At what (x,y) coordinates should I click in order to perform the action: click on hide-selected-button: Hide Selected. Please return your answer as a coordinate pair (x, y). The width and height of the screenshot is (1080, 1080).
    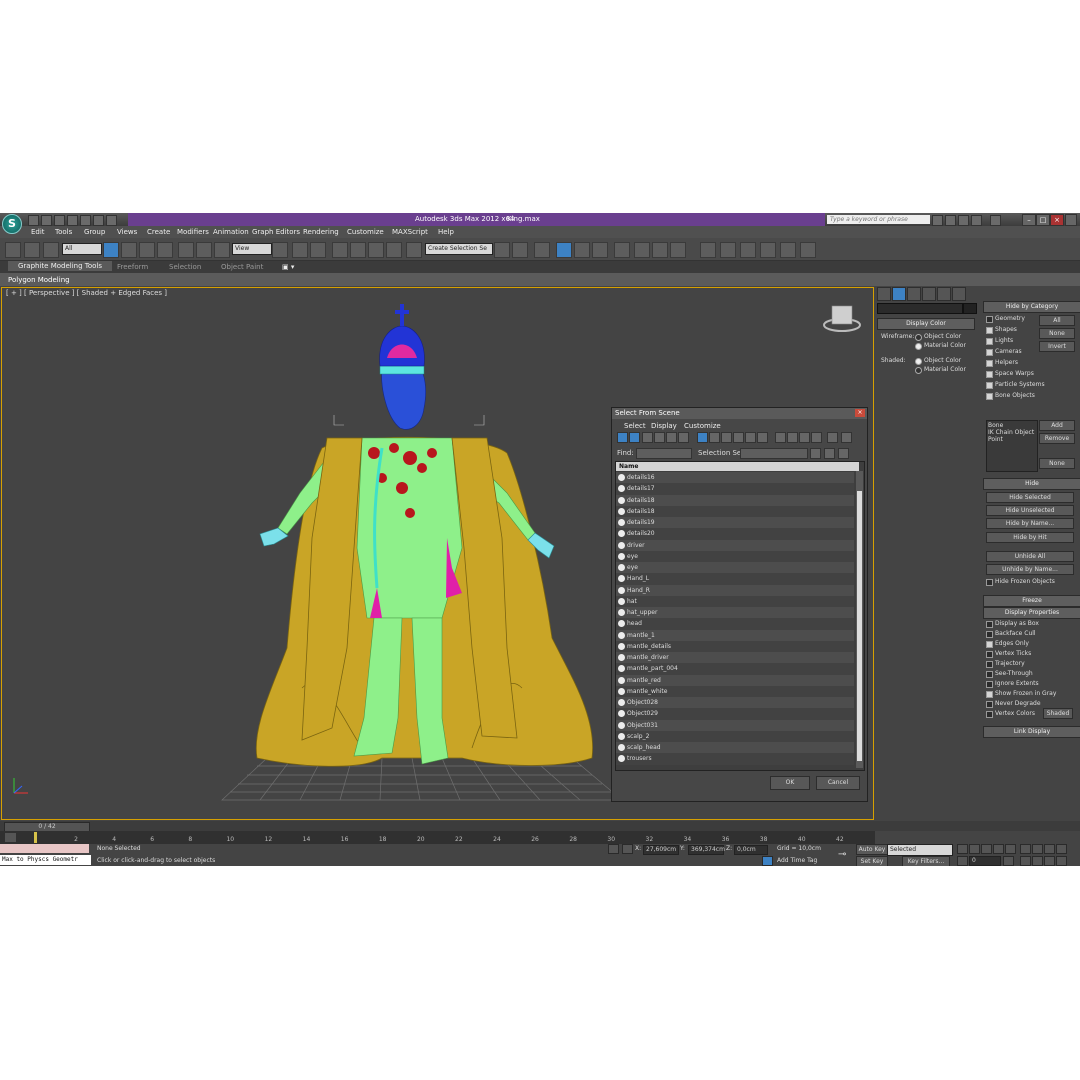
    Looking at the image, I should click on (1030, 497).